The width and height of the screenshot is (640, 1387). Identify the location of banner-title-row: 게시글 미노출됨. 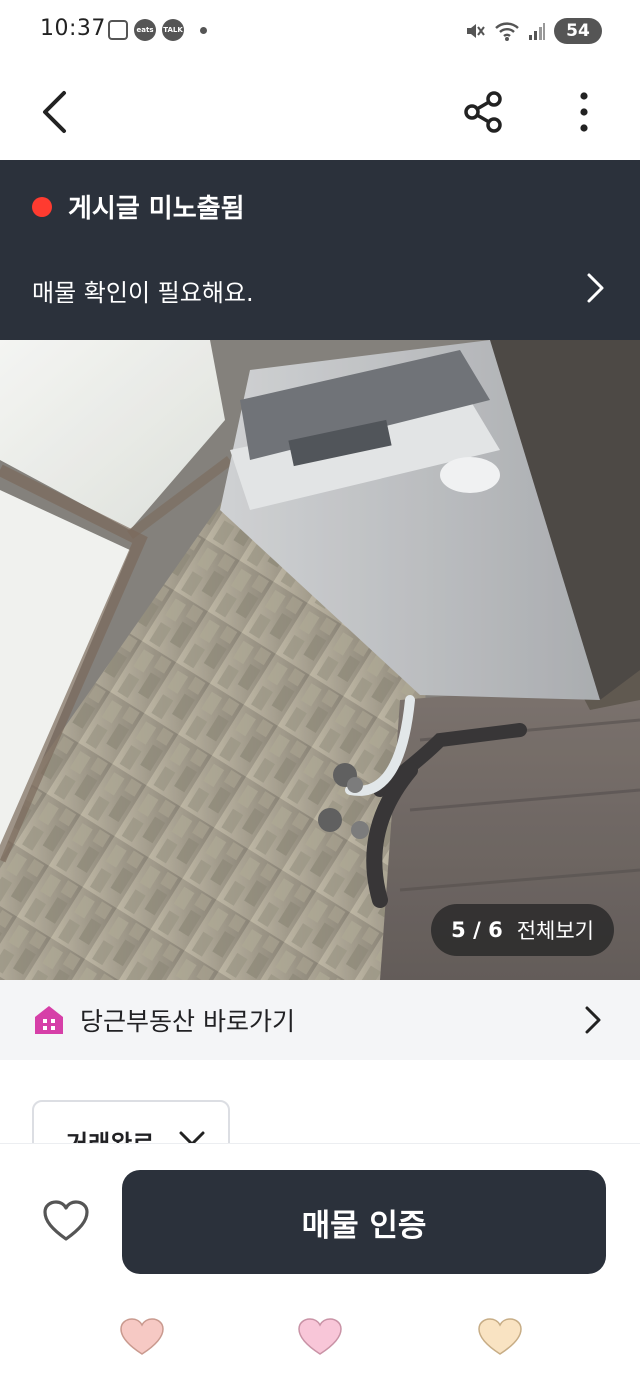
(138, 206).